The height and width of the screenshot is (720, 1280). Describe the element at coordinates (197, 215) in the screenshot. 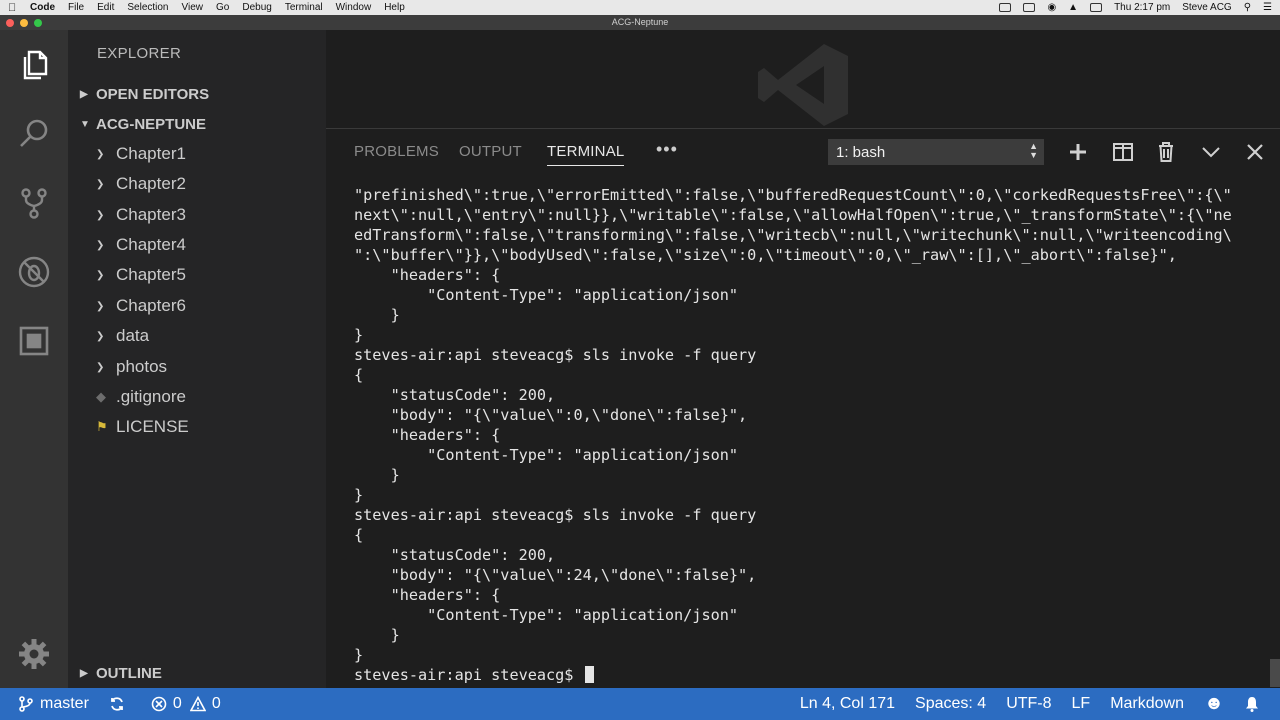

I see `tree-item-chapter3: ❯ Chapter3` at that location.